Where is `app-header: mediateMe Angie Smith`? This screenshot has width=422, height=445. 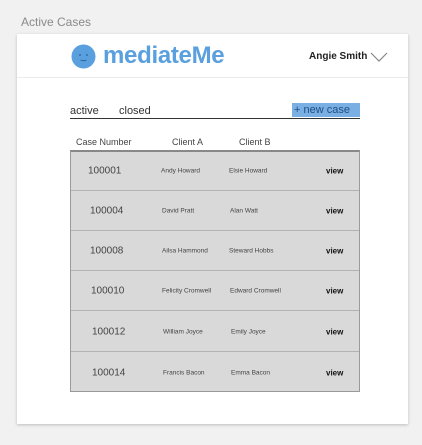 app-header: mediateMe Angie Smith is located at coordinates (212, 56).